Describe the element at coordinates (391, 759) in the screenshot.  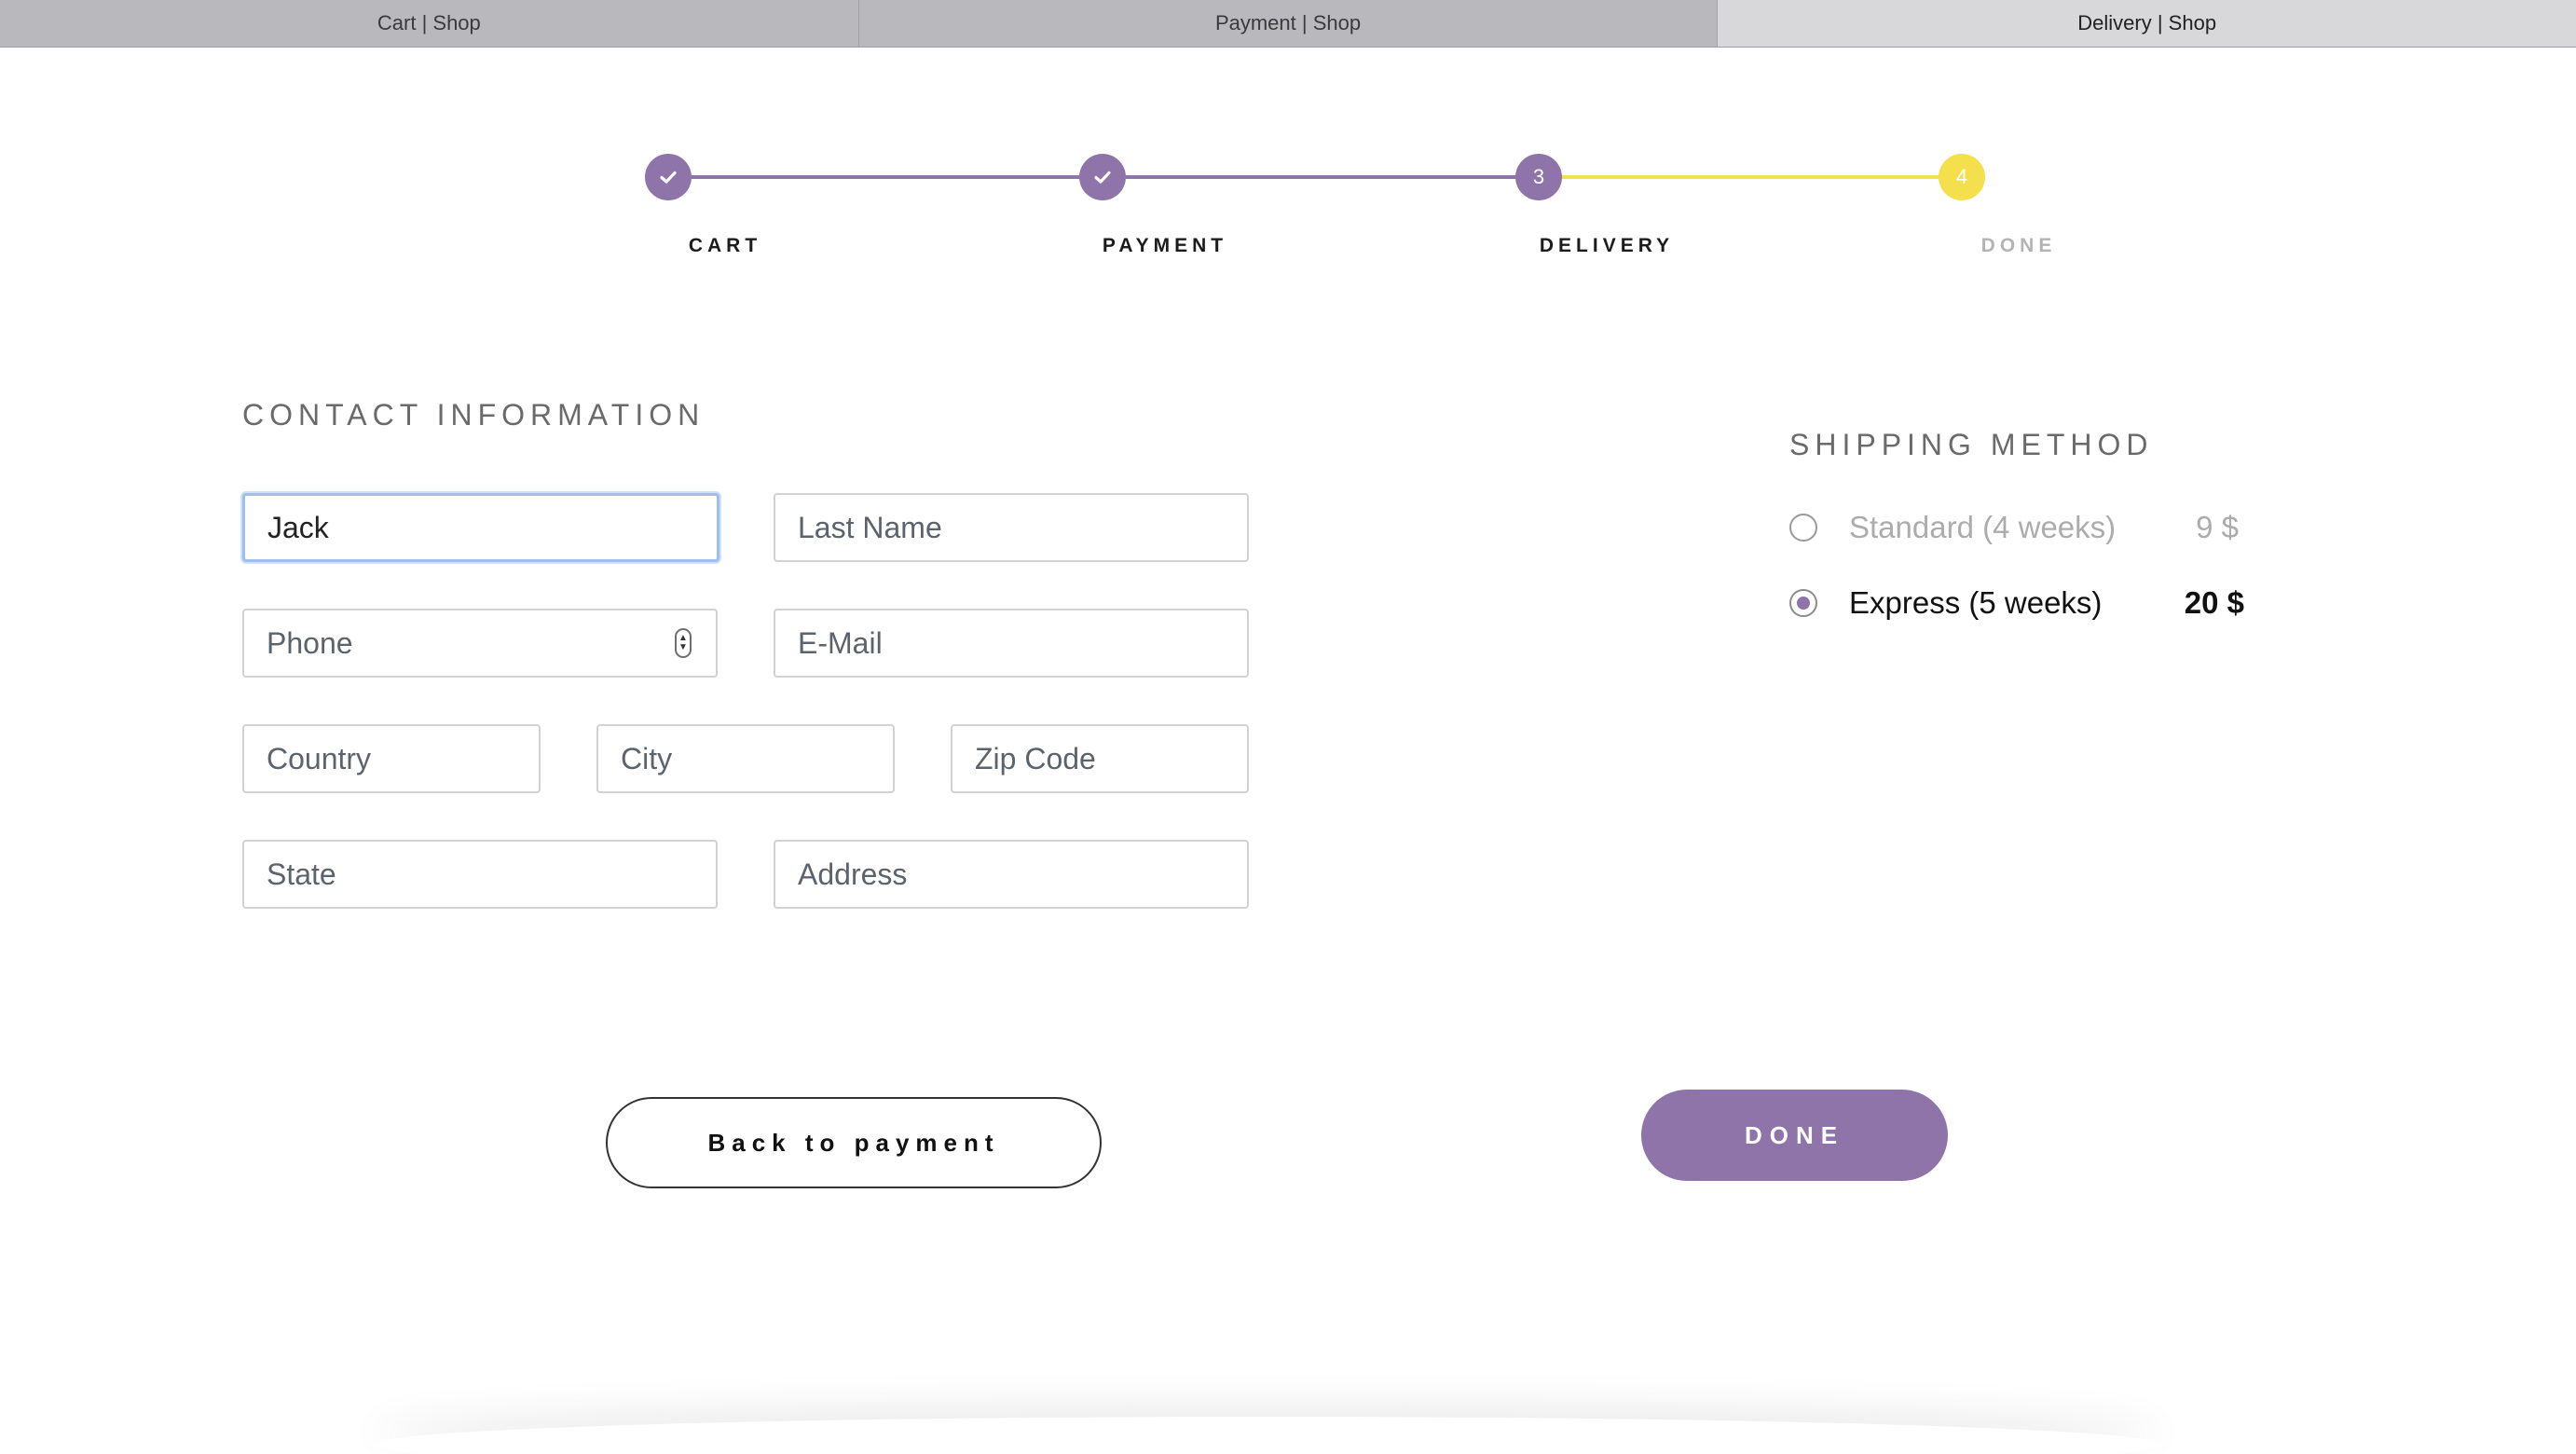
I see `country-field` at that location.